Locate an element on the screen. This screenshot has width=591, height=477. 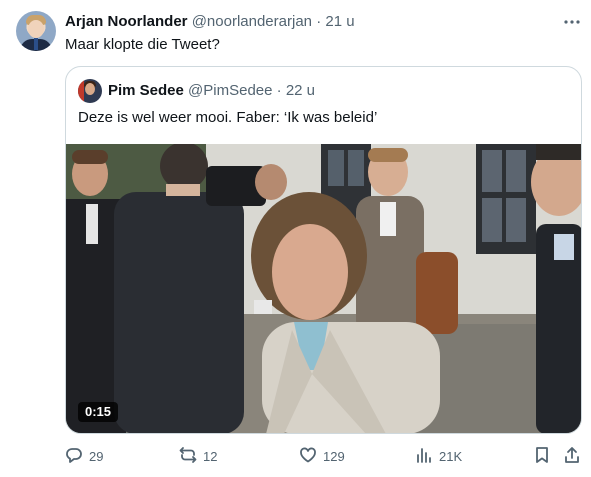
author-avatar is located at coordinates (36, 31).